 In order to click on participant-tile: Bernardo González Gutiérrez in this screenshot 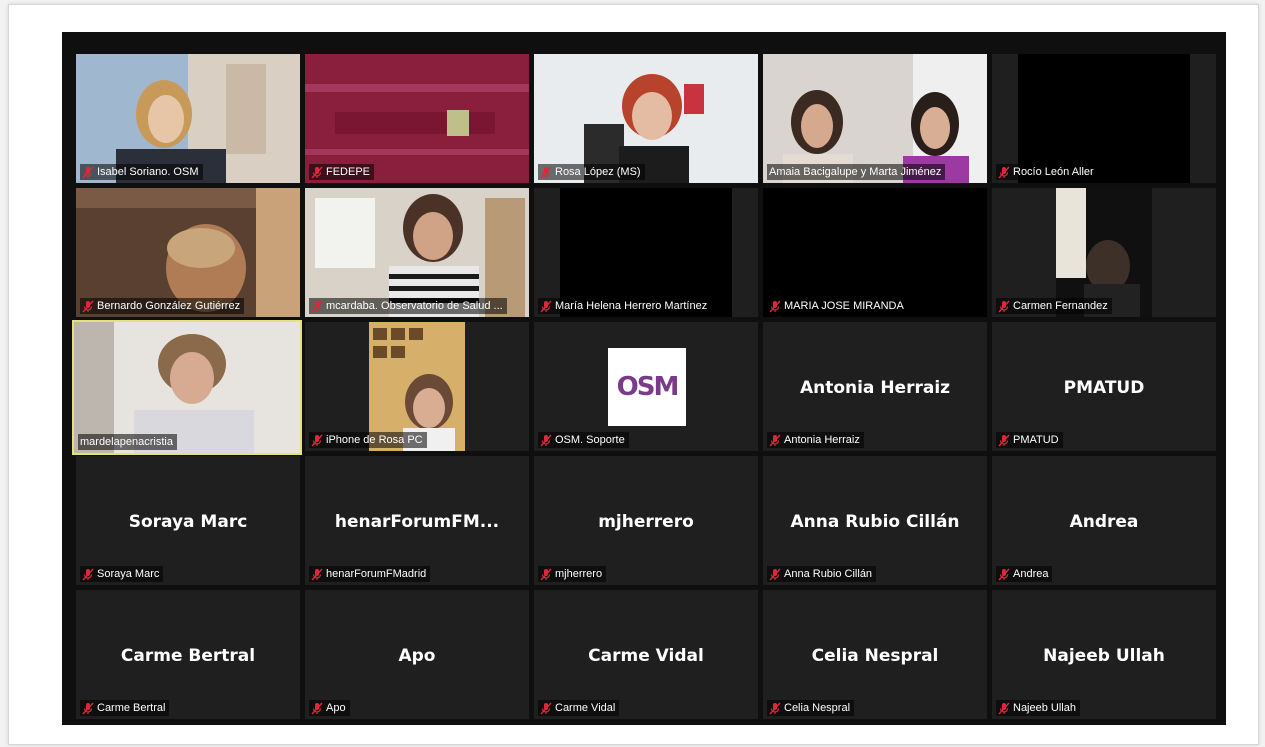, I will do `click(188, 252)`.